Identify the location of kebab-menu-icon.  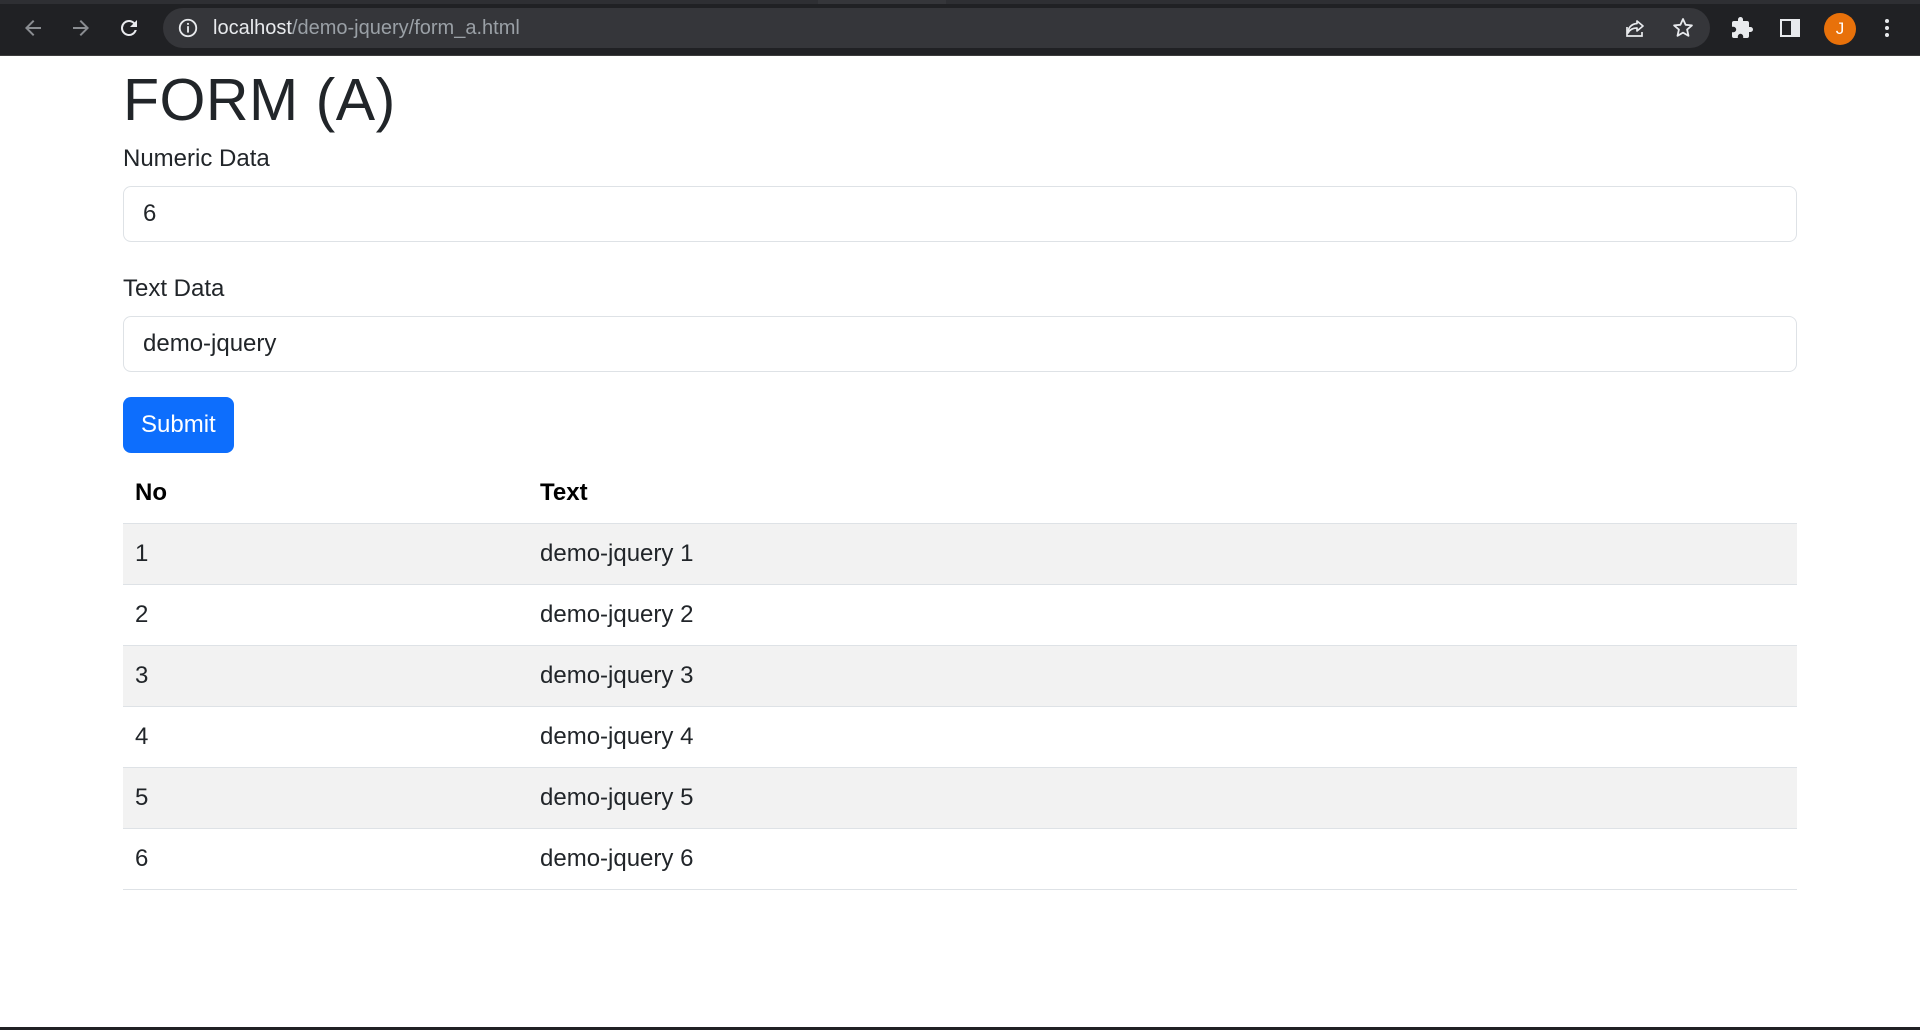
(1887, 28).